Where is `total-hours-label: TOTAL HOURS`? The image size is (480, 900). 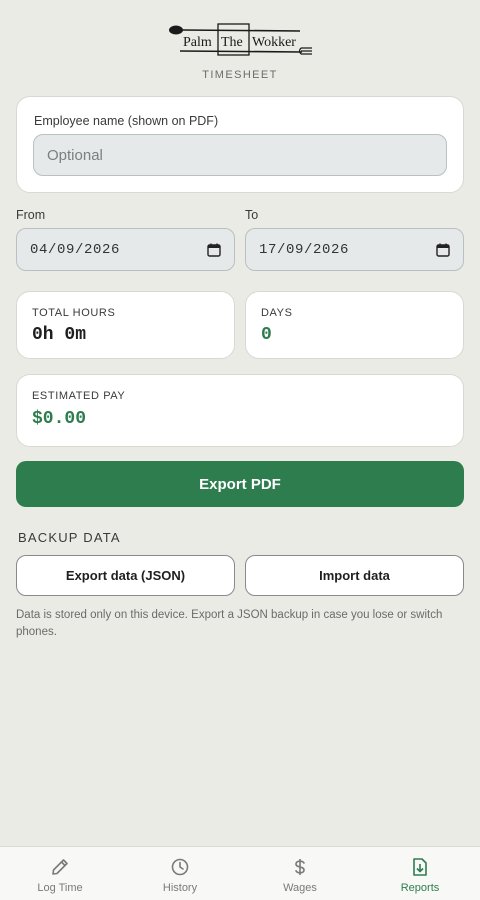 total-hours-label: TOTAL HOURS is located at coordinates (74, 313).